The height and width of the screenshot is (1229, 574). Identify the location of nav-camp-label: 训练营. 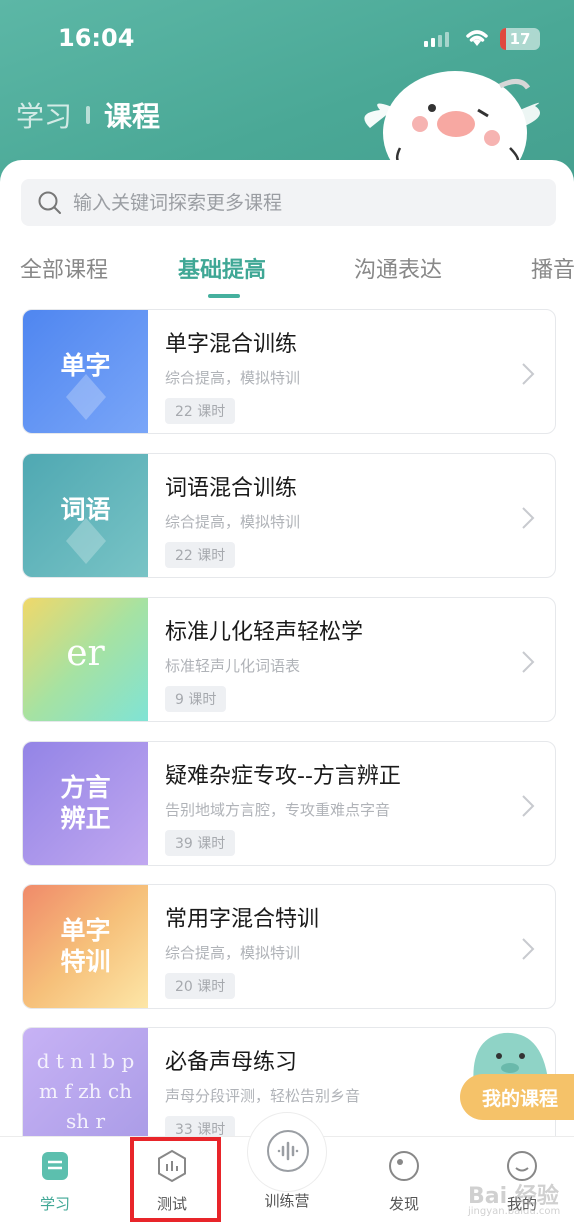
(287, 1201).